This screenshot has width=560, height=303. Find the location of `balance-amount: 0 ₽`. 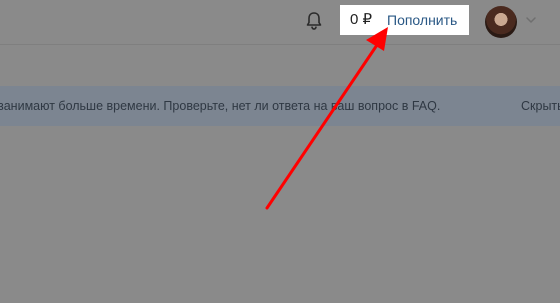

balance-amount: 0 ₽ is located at coordinates (361, 19).